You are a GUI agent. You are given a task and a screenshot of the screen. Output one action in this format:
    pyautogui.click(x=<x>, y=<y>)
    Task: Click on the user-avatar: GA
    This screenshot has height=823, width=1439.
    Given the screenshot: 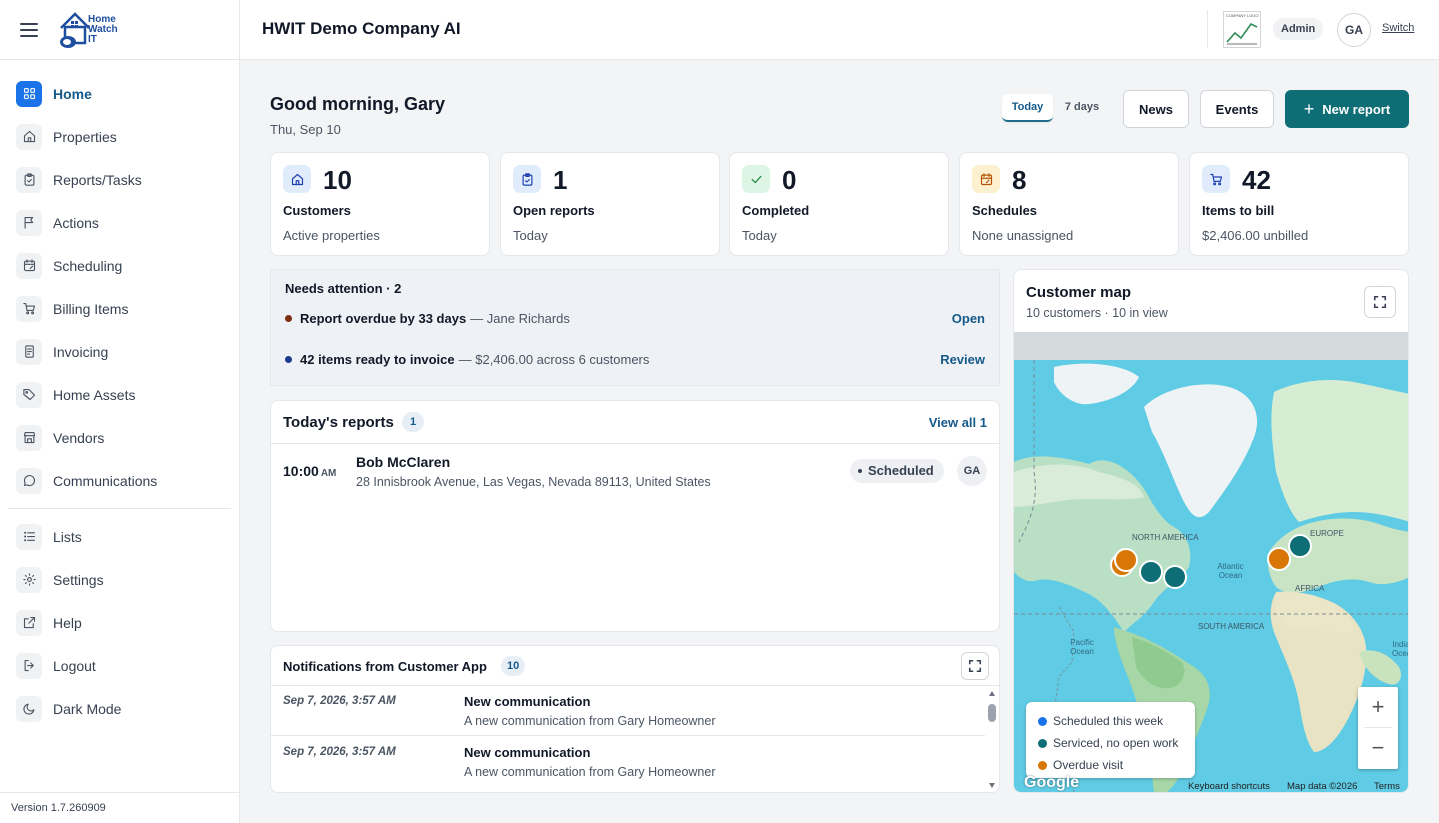 What is the action you would take?
    pyautogui.click(x=1354, y=30)
    